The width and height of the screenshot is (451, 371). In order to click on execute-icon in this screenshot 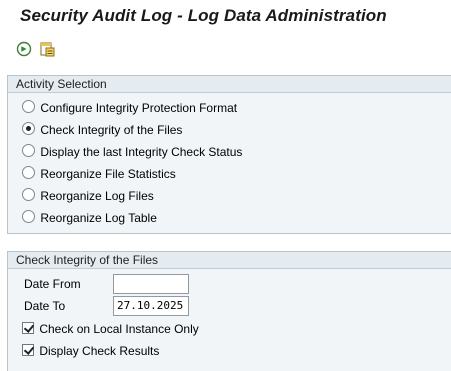, I will do `click(24, 49)`.